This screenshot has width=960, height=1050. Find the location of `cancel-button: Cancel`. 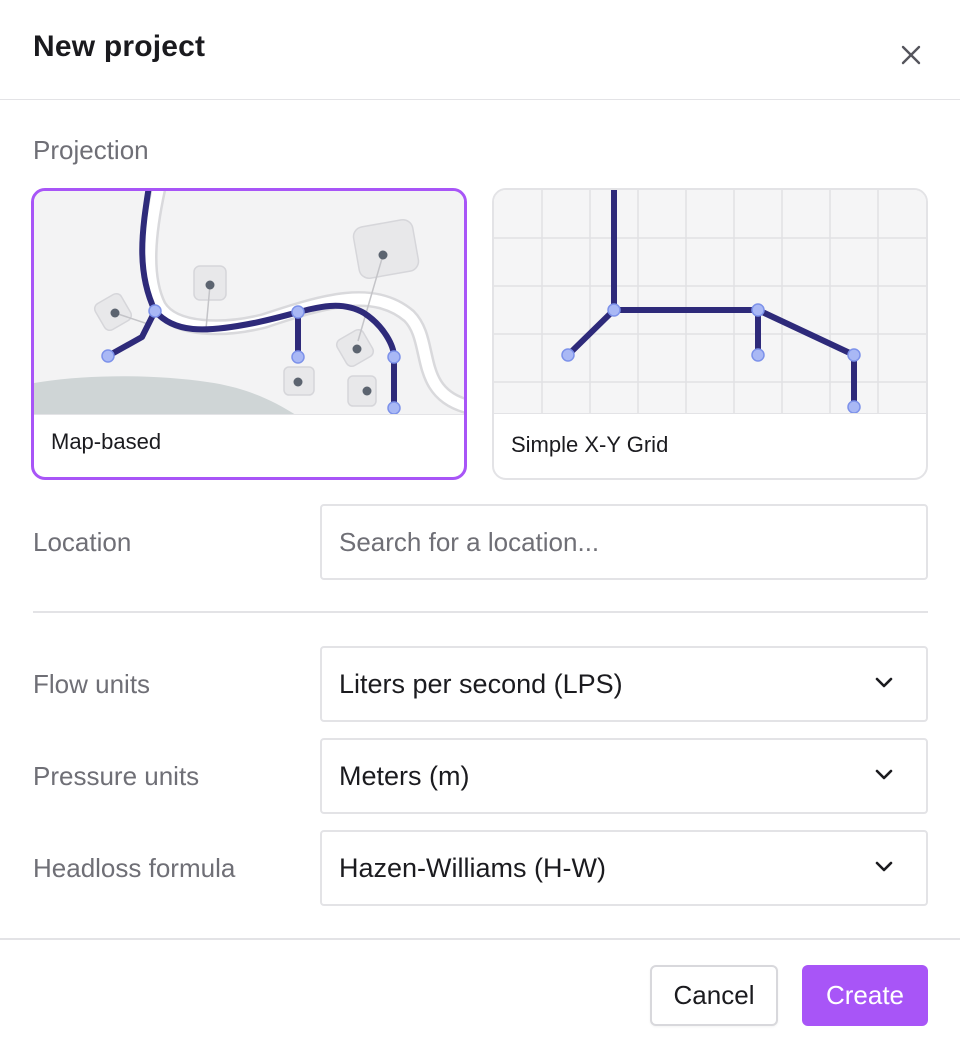

cancel-button: Cancel is located at coordinates (714, 995).